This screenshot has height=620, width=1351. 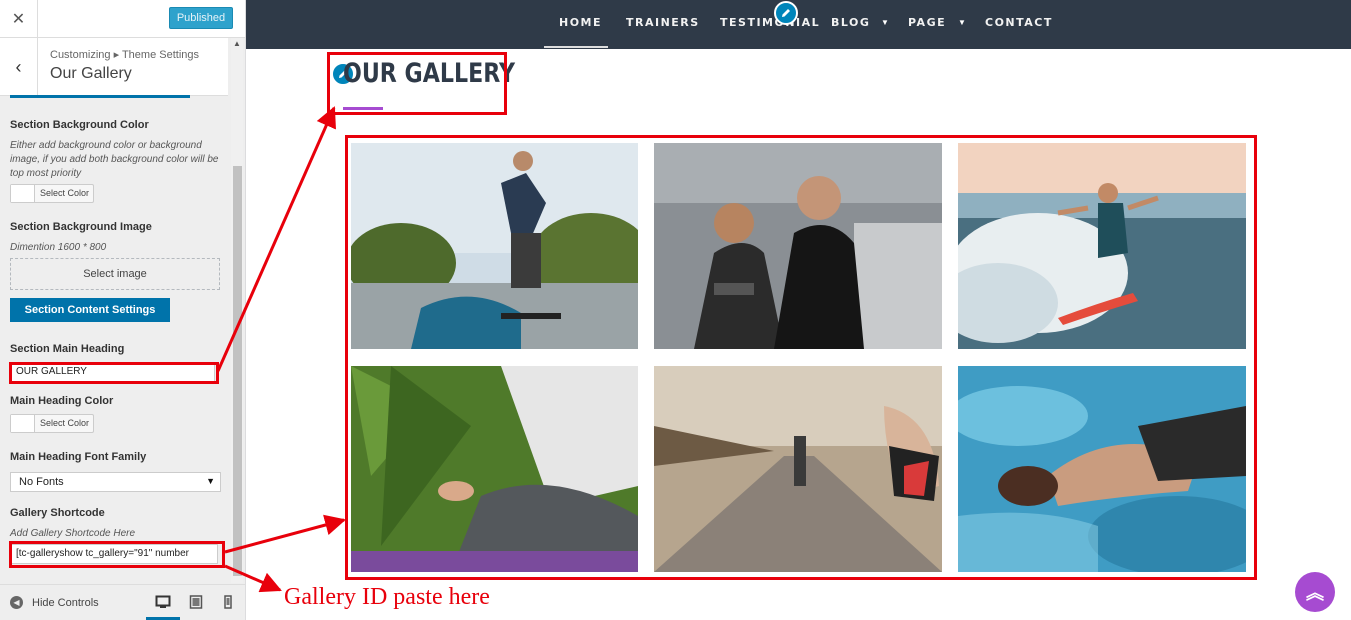 What do you see at coordinates (387, 597) in the screenshot?
I see `annotation-text: Gallery ID paste here` at bounding box center [387, 597].